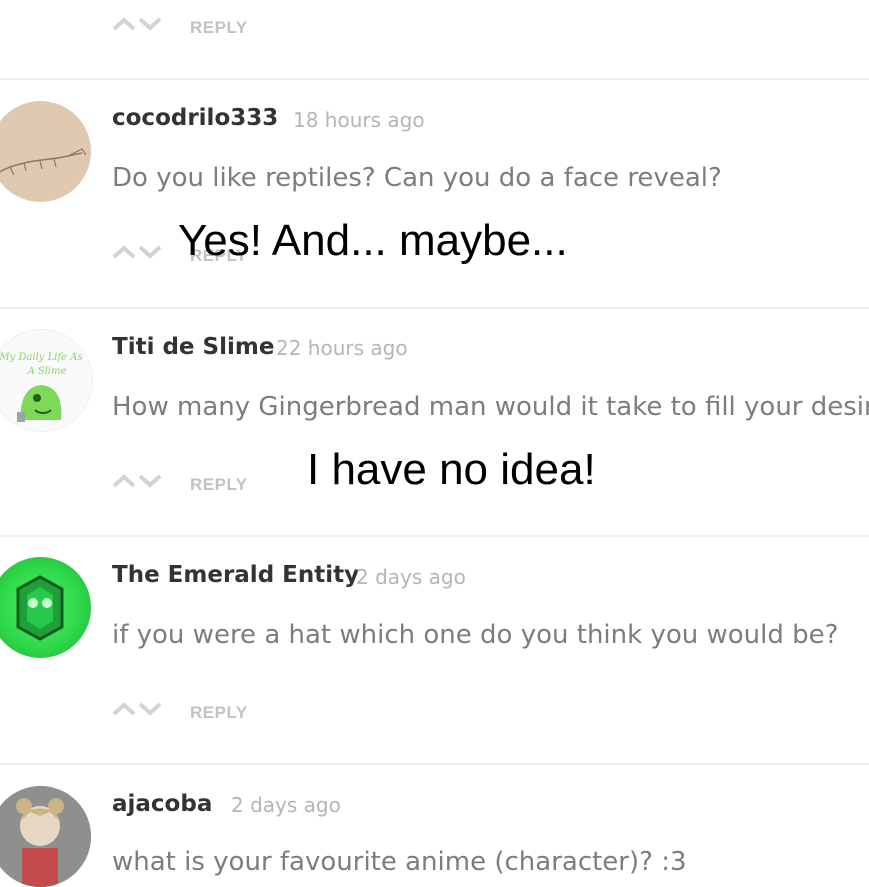 This screenshot has width=869, height=887. I want to click on avatar-caption: My Daily Life As A Slime, so click(41, 364).